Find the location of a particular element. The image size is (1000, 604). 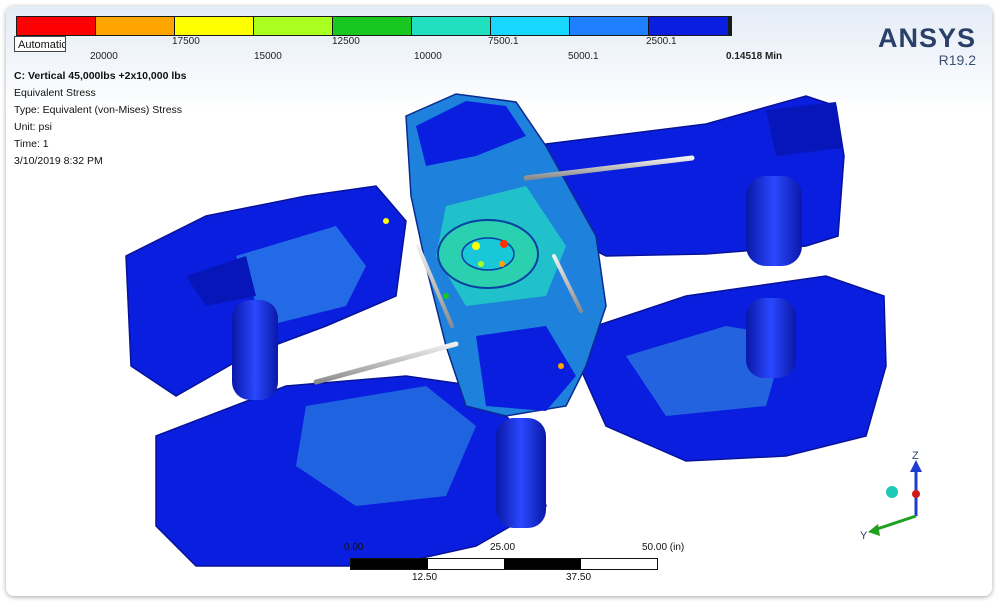

scale-label: 50.00 (in) is located at coordinates (663, 547).